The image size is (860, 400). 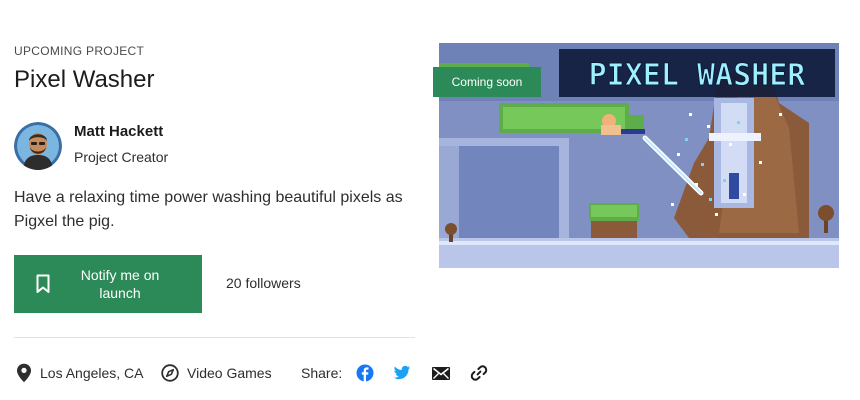 I want to click on coming-soon-badge: Coming soon, so click(x=487, y=82).